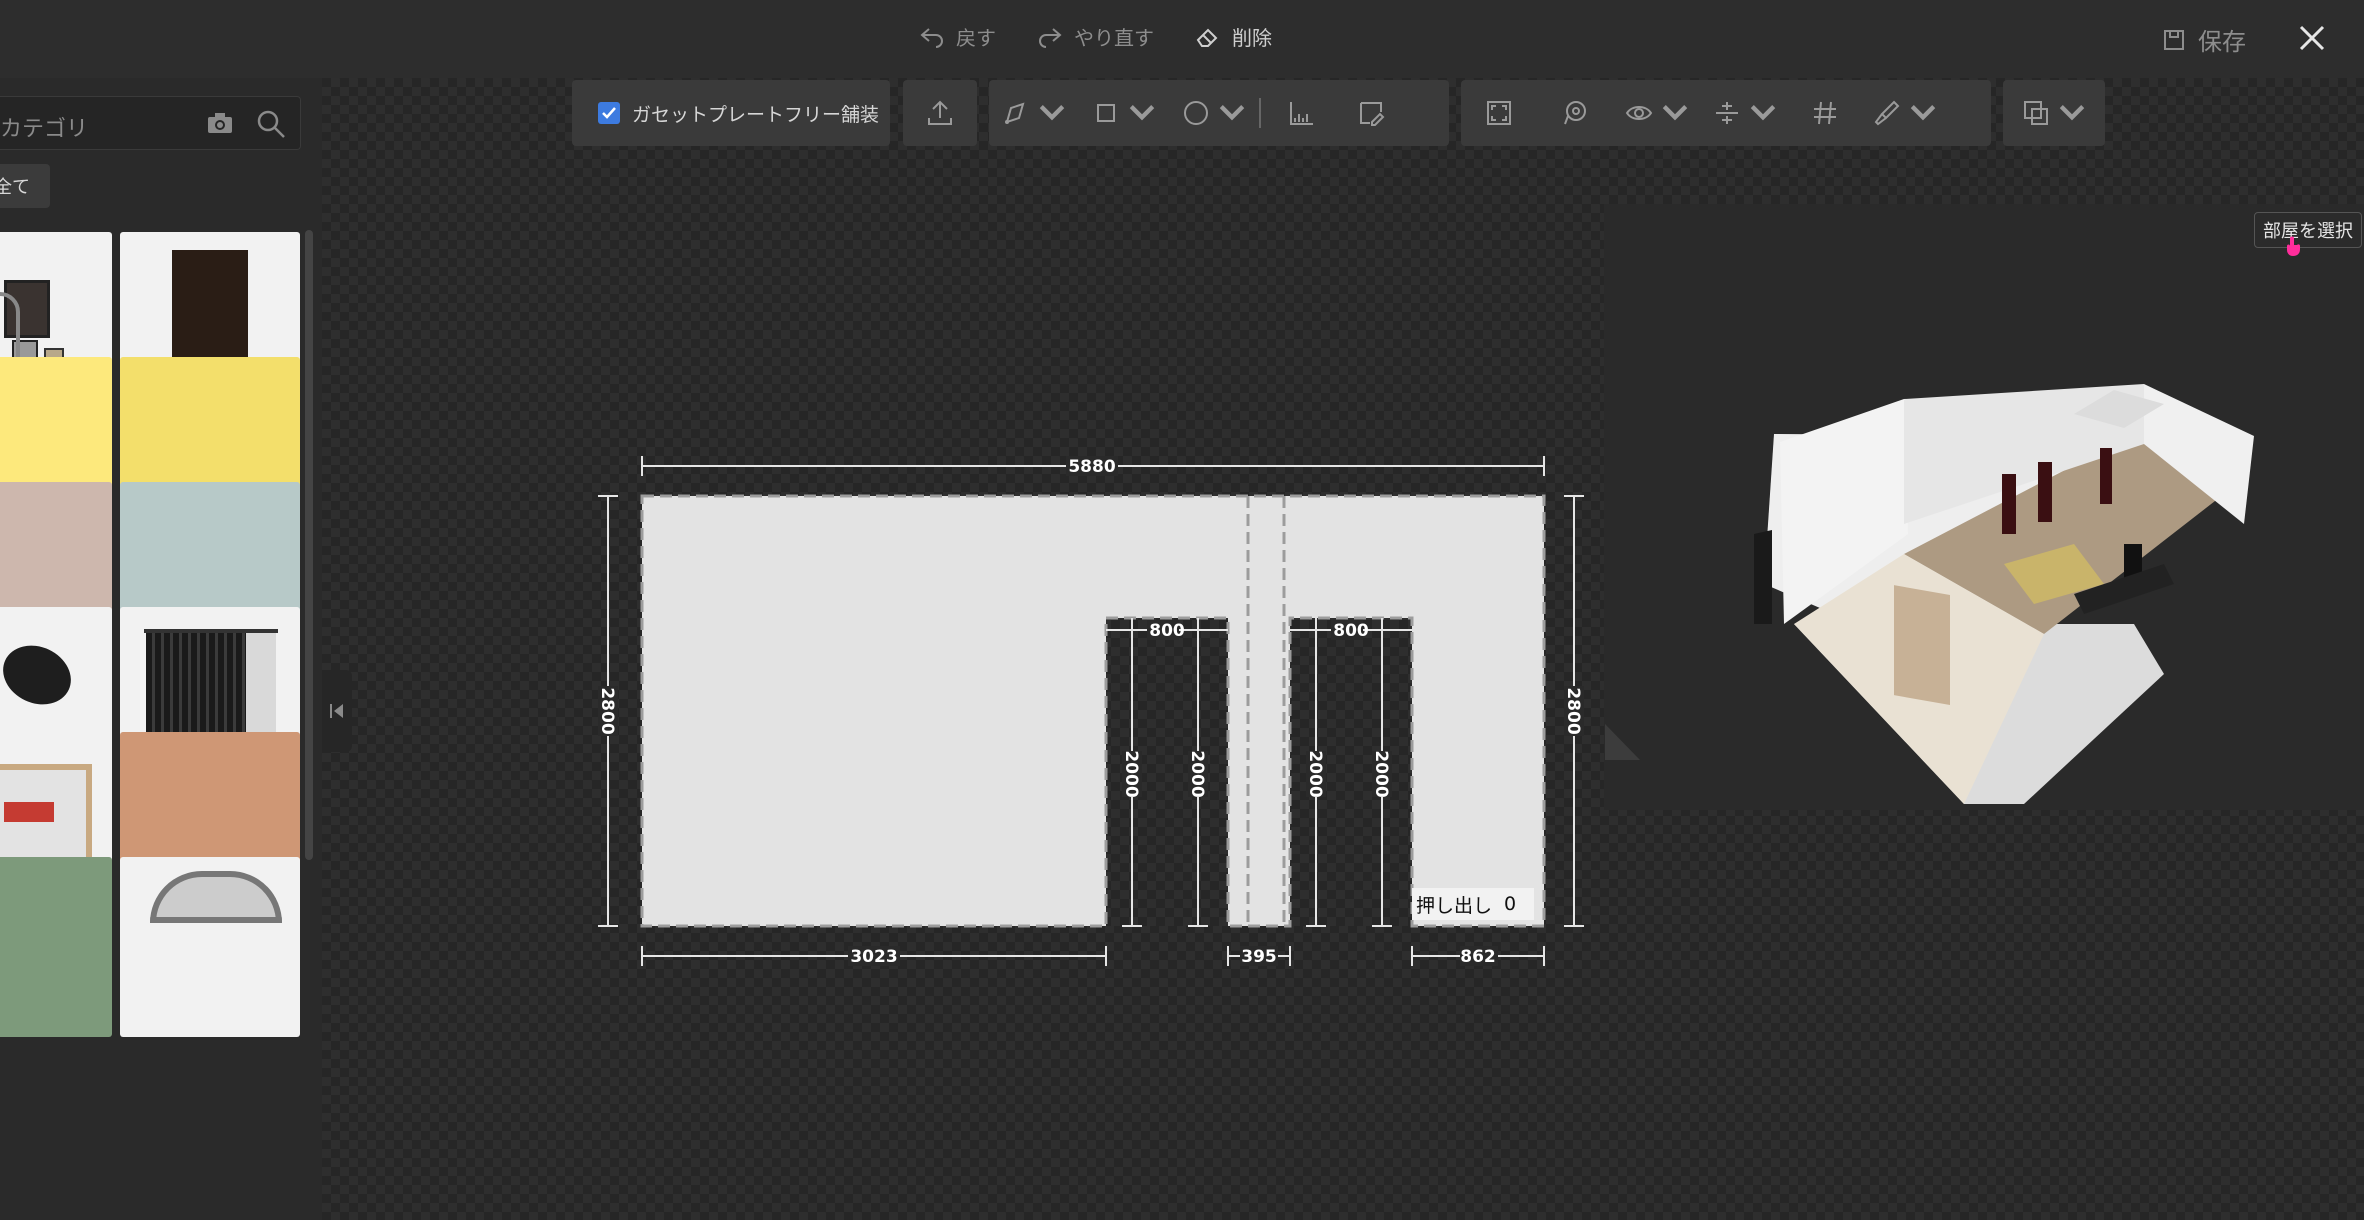 This screenshot has width=2364, height=1220. I want to click on undo-button: 戻す, so click(957, 36).